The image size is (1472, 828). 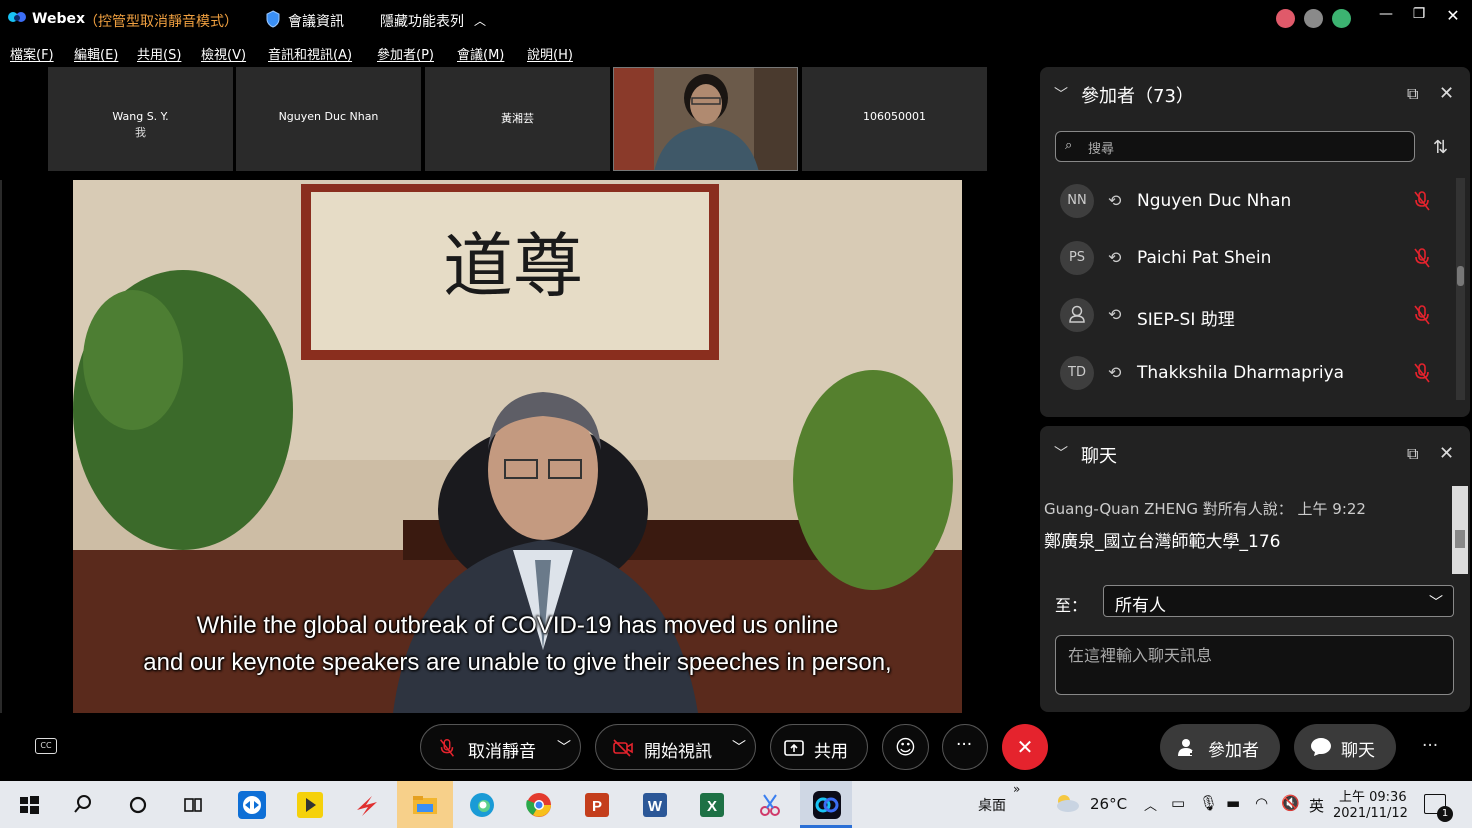 What do you see at coordinates (712, 805) in the screenshot?
I see `excel-icon: X` at bounding box center [712, 805].